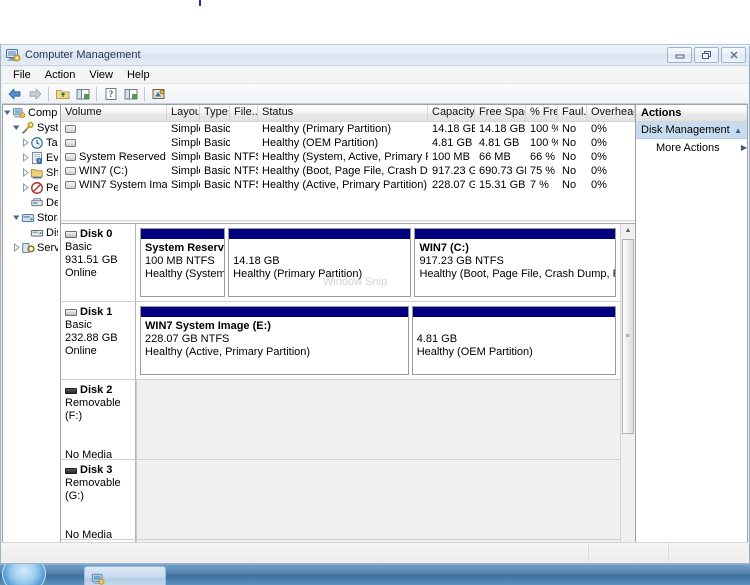  Describe the element at coordinates (502, 129) in the screenshot. I see `volume-cell-free-space: 14.18 GB` at that location.